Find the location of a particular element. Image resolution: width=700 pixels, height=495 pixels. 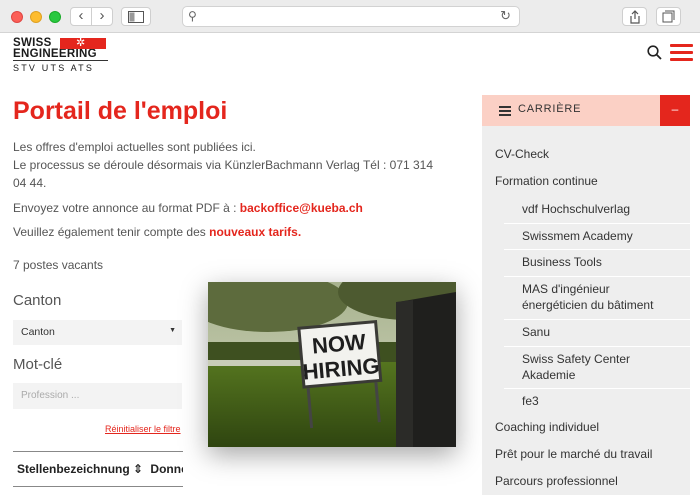

logo-line-2: ENGINEERING is located at coordinates (55, 54).